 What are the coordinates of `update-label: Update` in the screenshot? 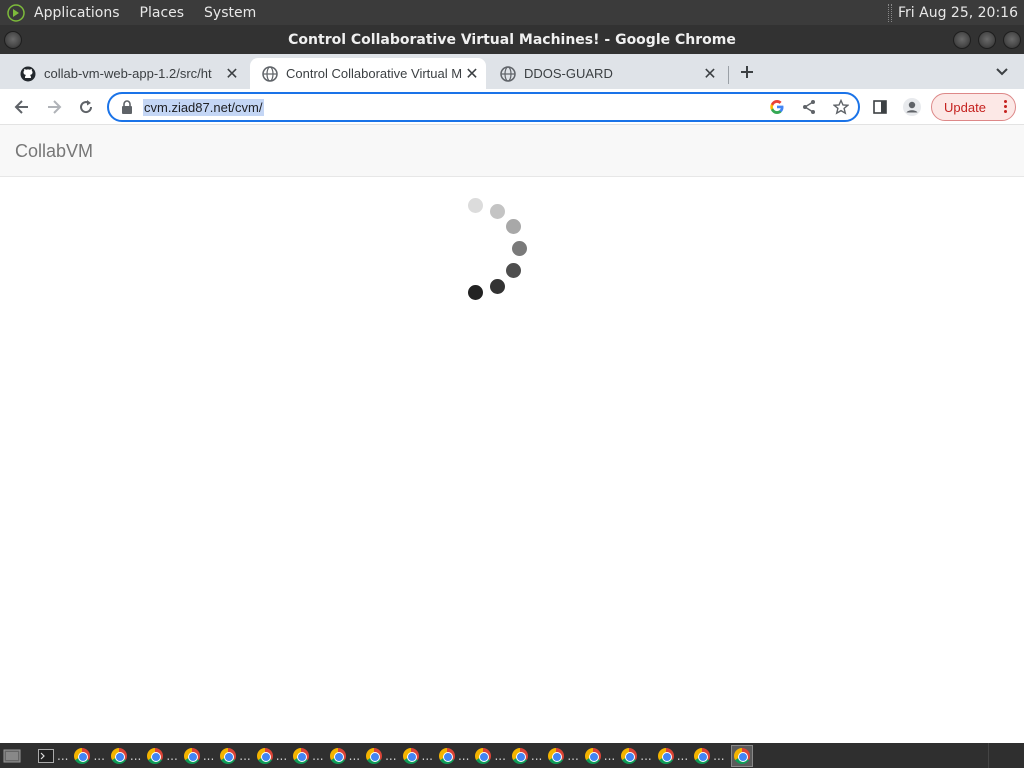 It's located at (965, 107).